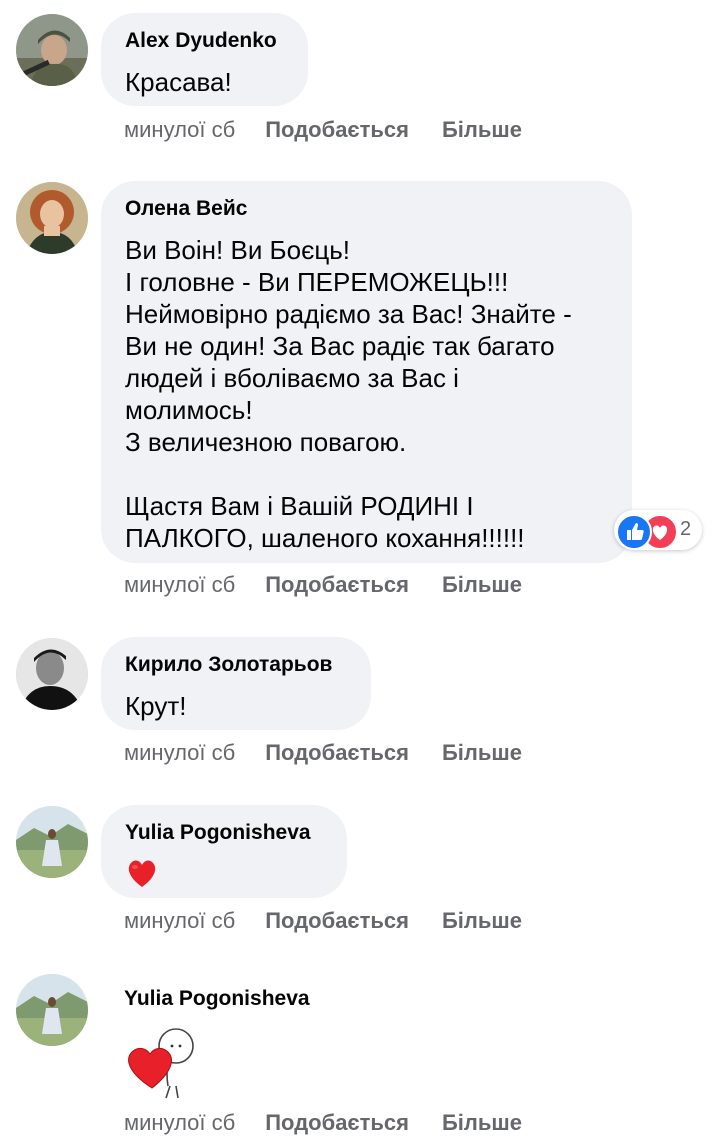 This screenshot has width=720, height=1142. What do you see at coordinates (366, 209) in the screenshot?
I see `comment-author: Олена Вейс` at bounding box center [366, 209].